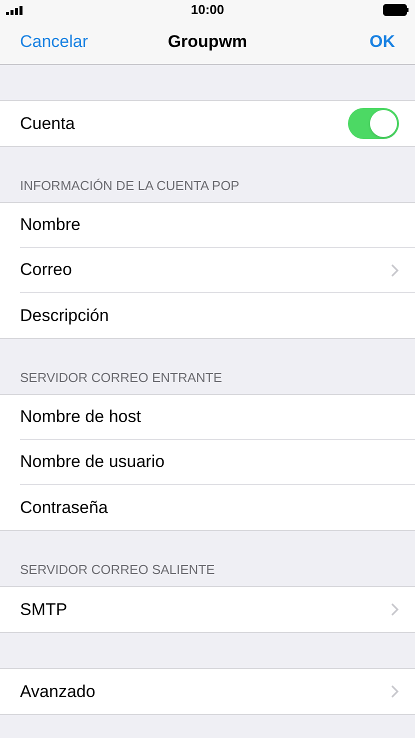 The image size is (415, 738). I want to click on row-label: Cuenta, so click(48, 123).